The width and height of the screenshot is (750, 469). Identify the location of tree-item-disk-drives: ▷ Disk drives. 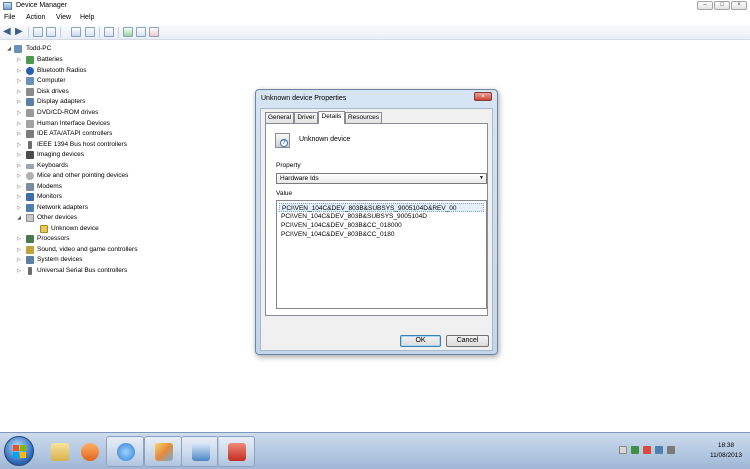
(100, 92).